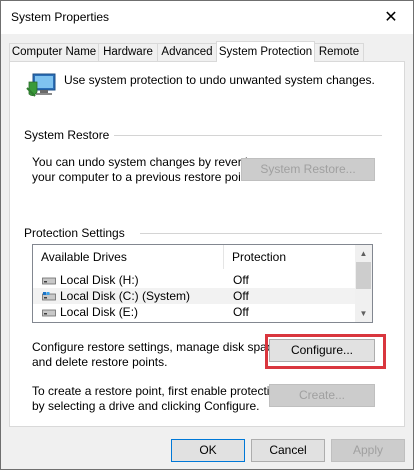 Image resolution: width=414 pixels, height=470 pixels. I want to click on system-restore-group-label: System Restore, so click(67, 135).